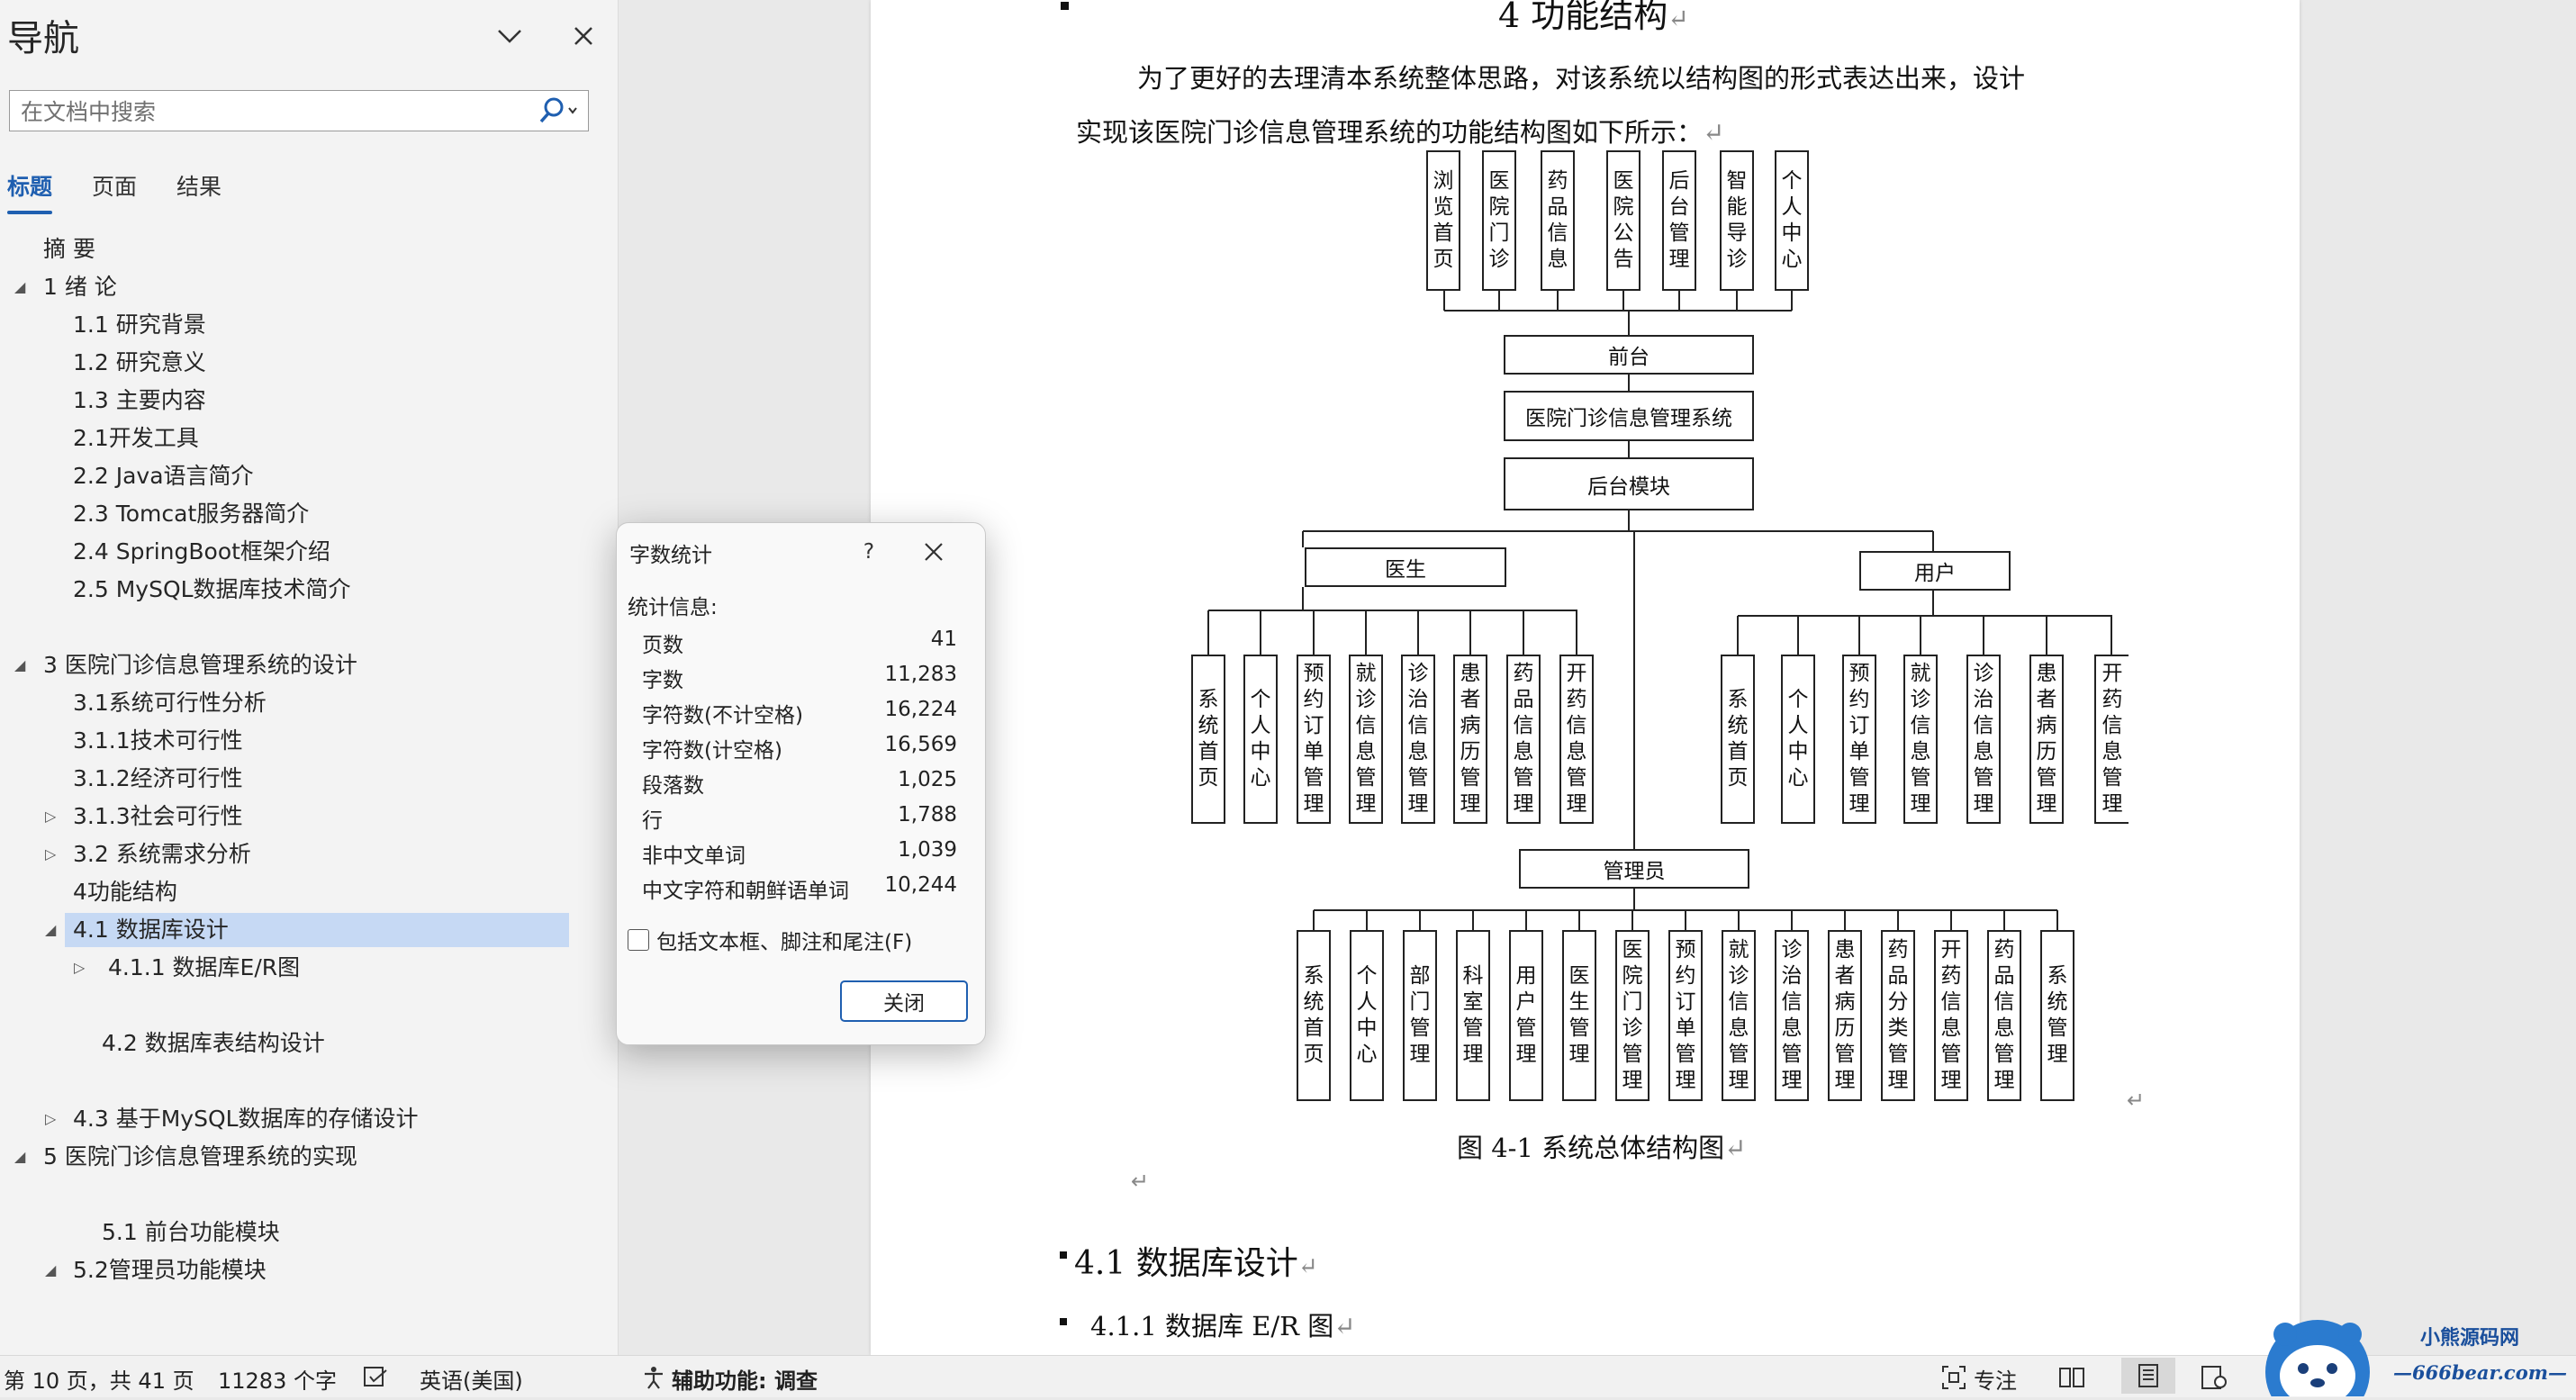 This screenshot has height=1400, width=2576. What do you see at coordinates (1260, 739) in the screenshot?
I see `org-node-doctor-item: 个人中心` at bounding box center [1260, 739].